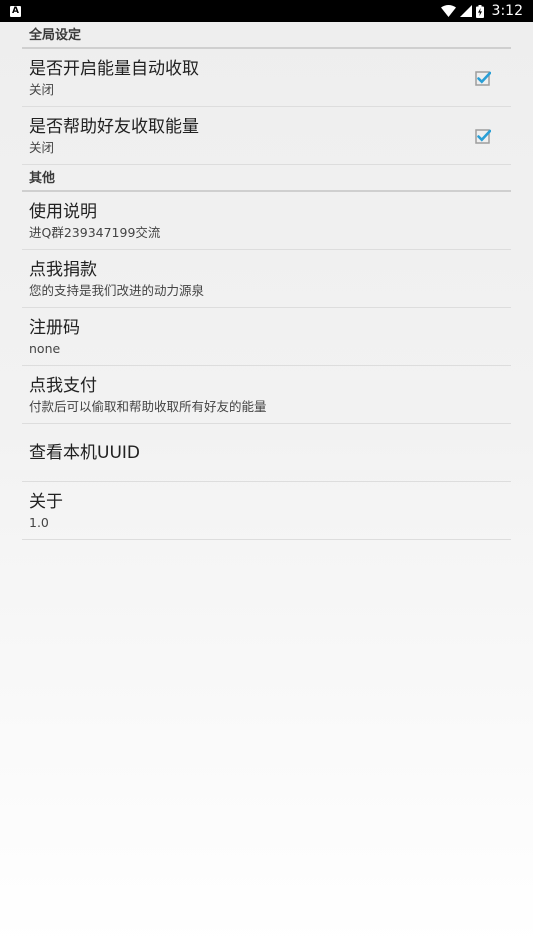  What do you see at coordinates (45, 348) in the screenshot?
I see `pref-summary: none` at bounding box center [45, 348].